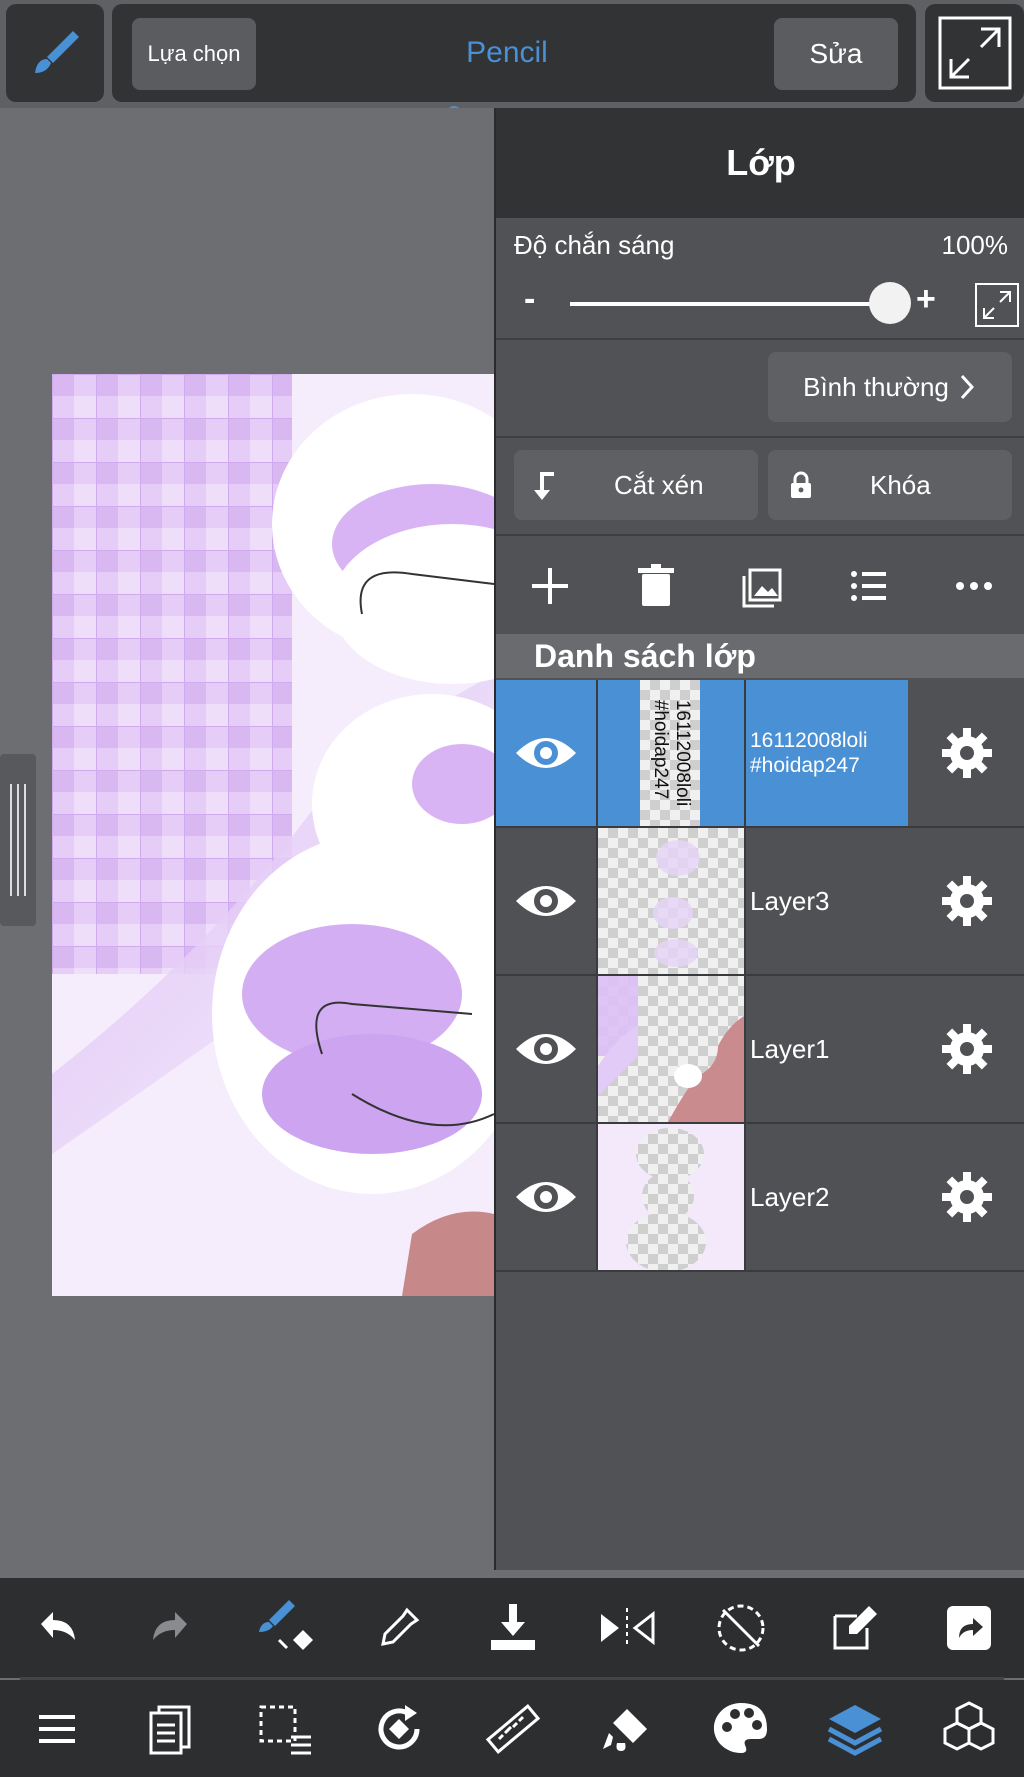 Image resolution: width=1024 pixels, height=1777 pixels. I want to click on fill-tool-button, so click(627, 1728).